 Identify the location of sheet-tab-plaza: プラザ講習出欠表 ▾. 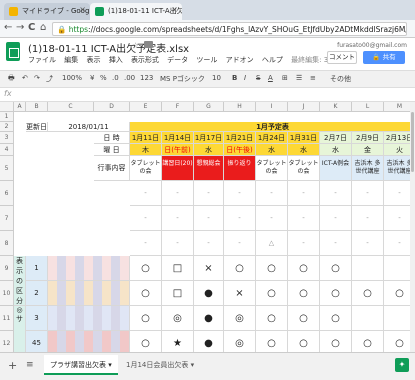
(81, 365).